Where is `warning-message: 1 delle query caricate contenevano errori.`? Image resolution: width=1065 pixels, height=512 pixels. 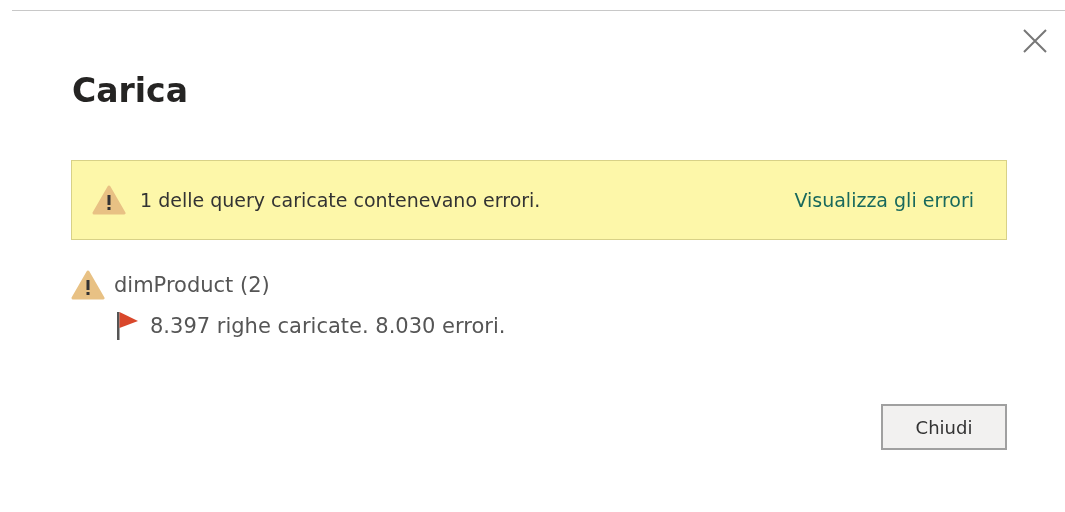 warning-message: 1 delle query caricate contenevano errori. is located at coordinates (341, 200).